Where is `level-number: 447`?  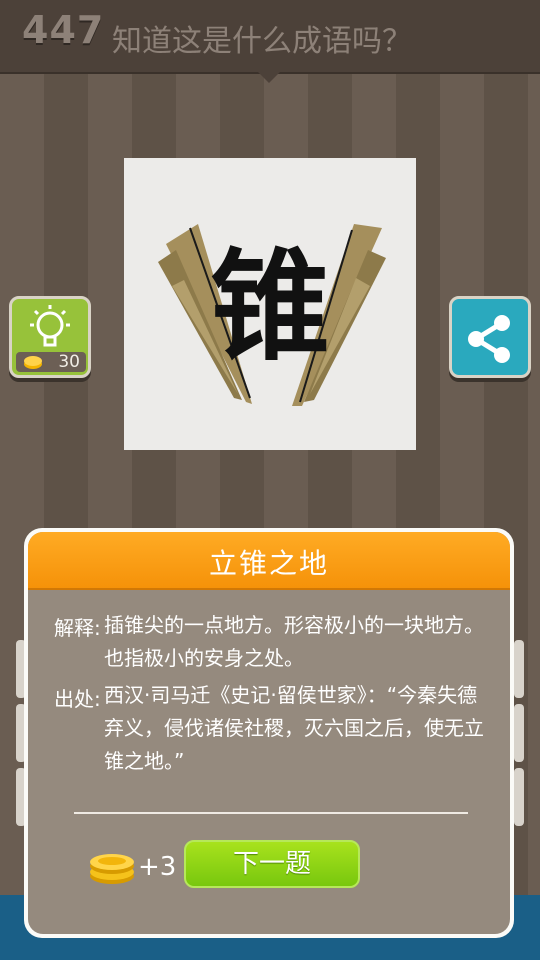
level-number: 447 is located at coordinates (63, 30).